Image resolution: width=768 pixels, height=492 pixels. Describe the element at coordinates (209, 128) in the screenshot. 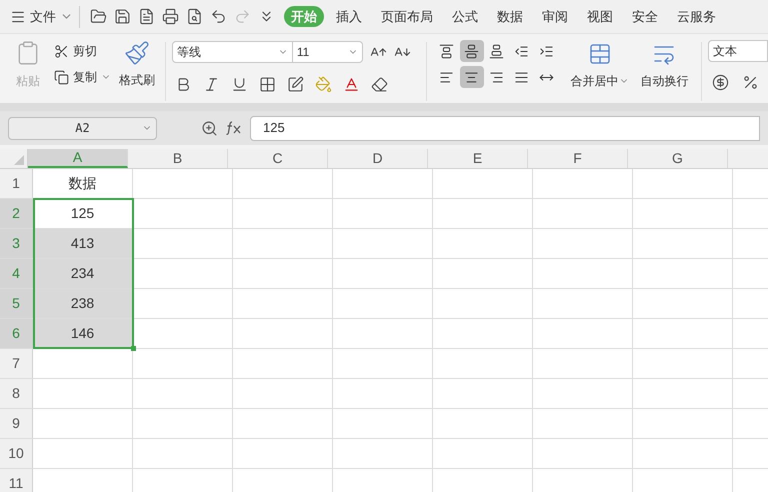

I see `zoom-icon` at that location.